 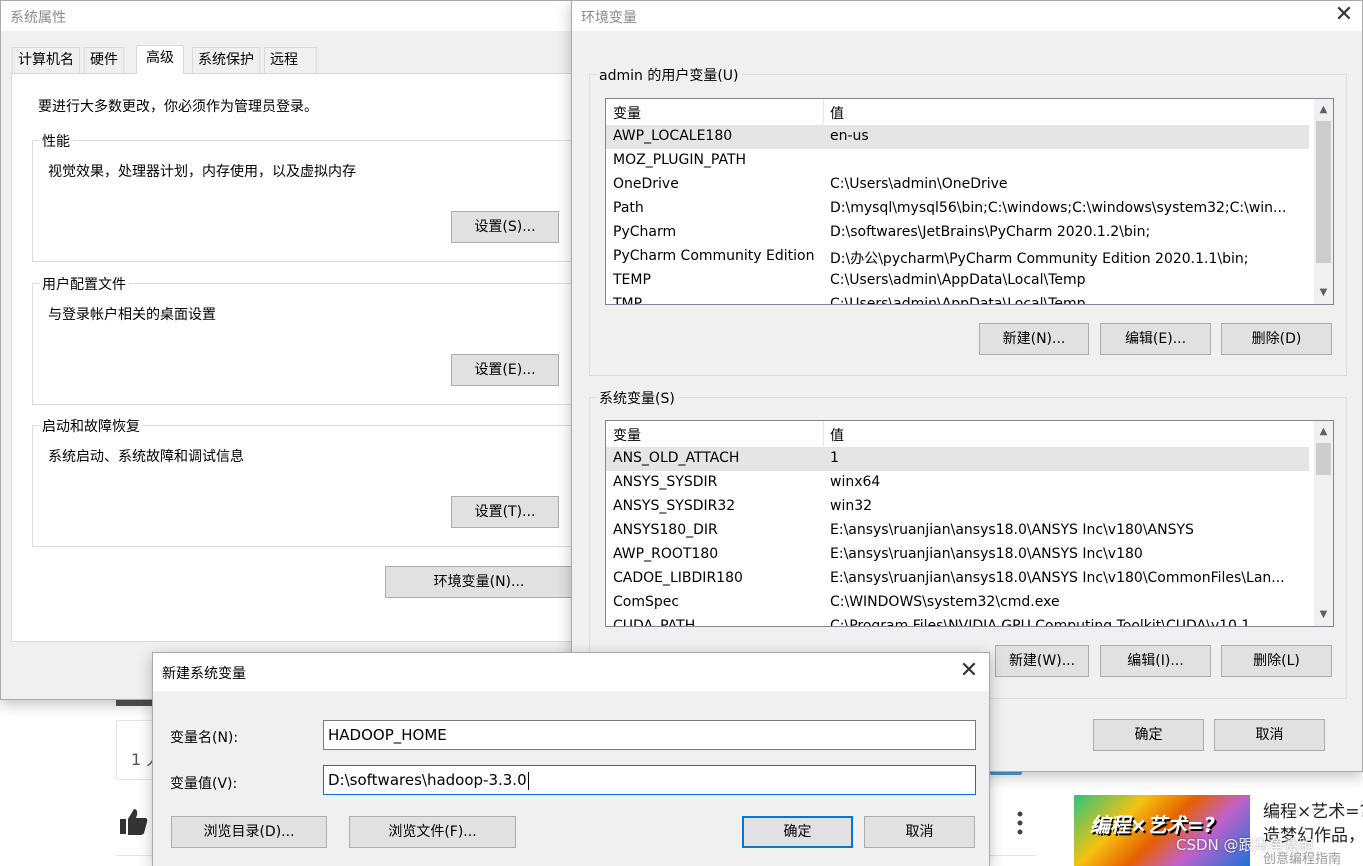 I want to click on new-var-titlebar: 新建系统变量 ✕, so click(x=571, y=672).